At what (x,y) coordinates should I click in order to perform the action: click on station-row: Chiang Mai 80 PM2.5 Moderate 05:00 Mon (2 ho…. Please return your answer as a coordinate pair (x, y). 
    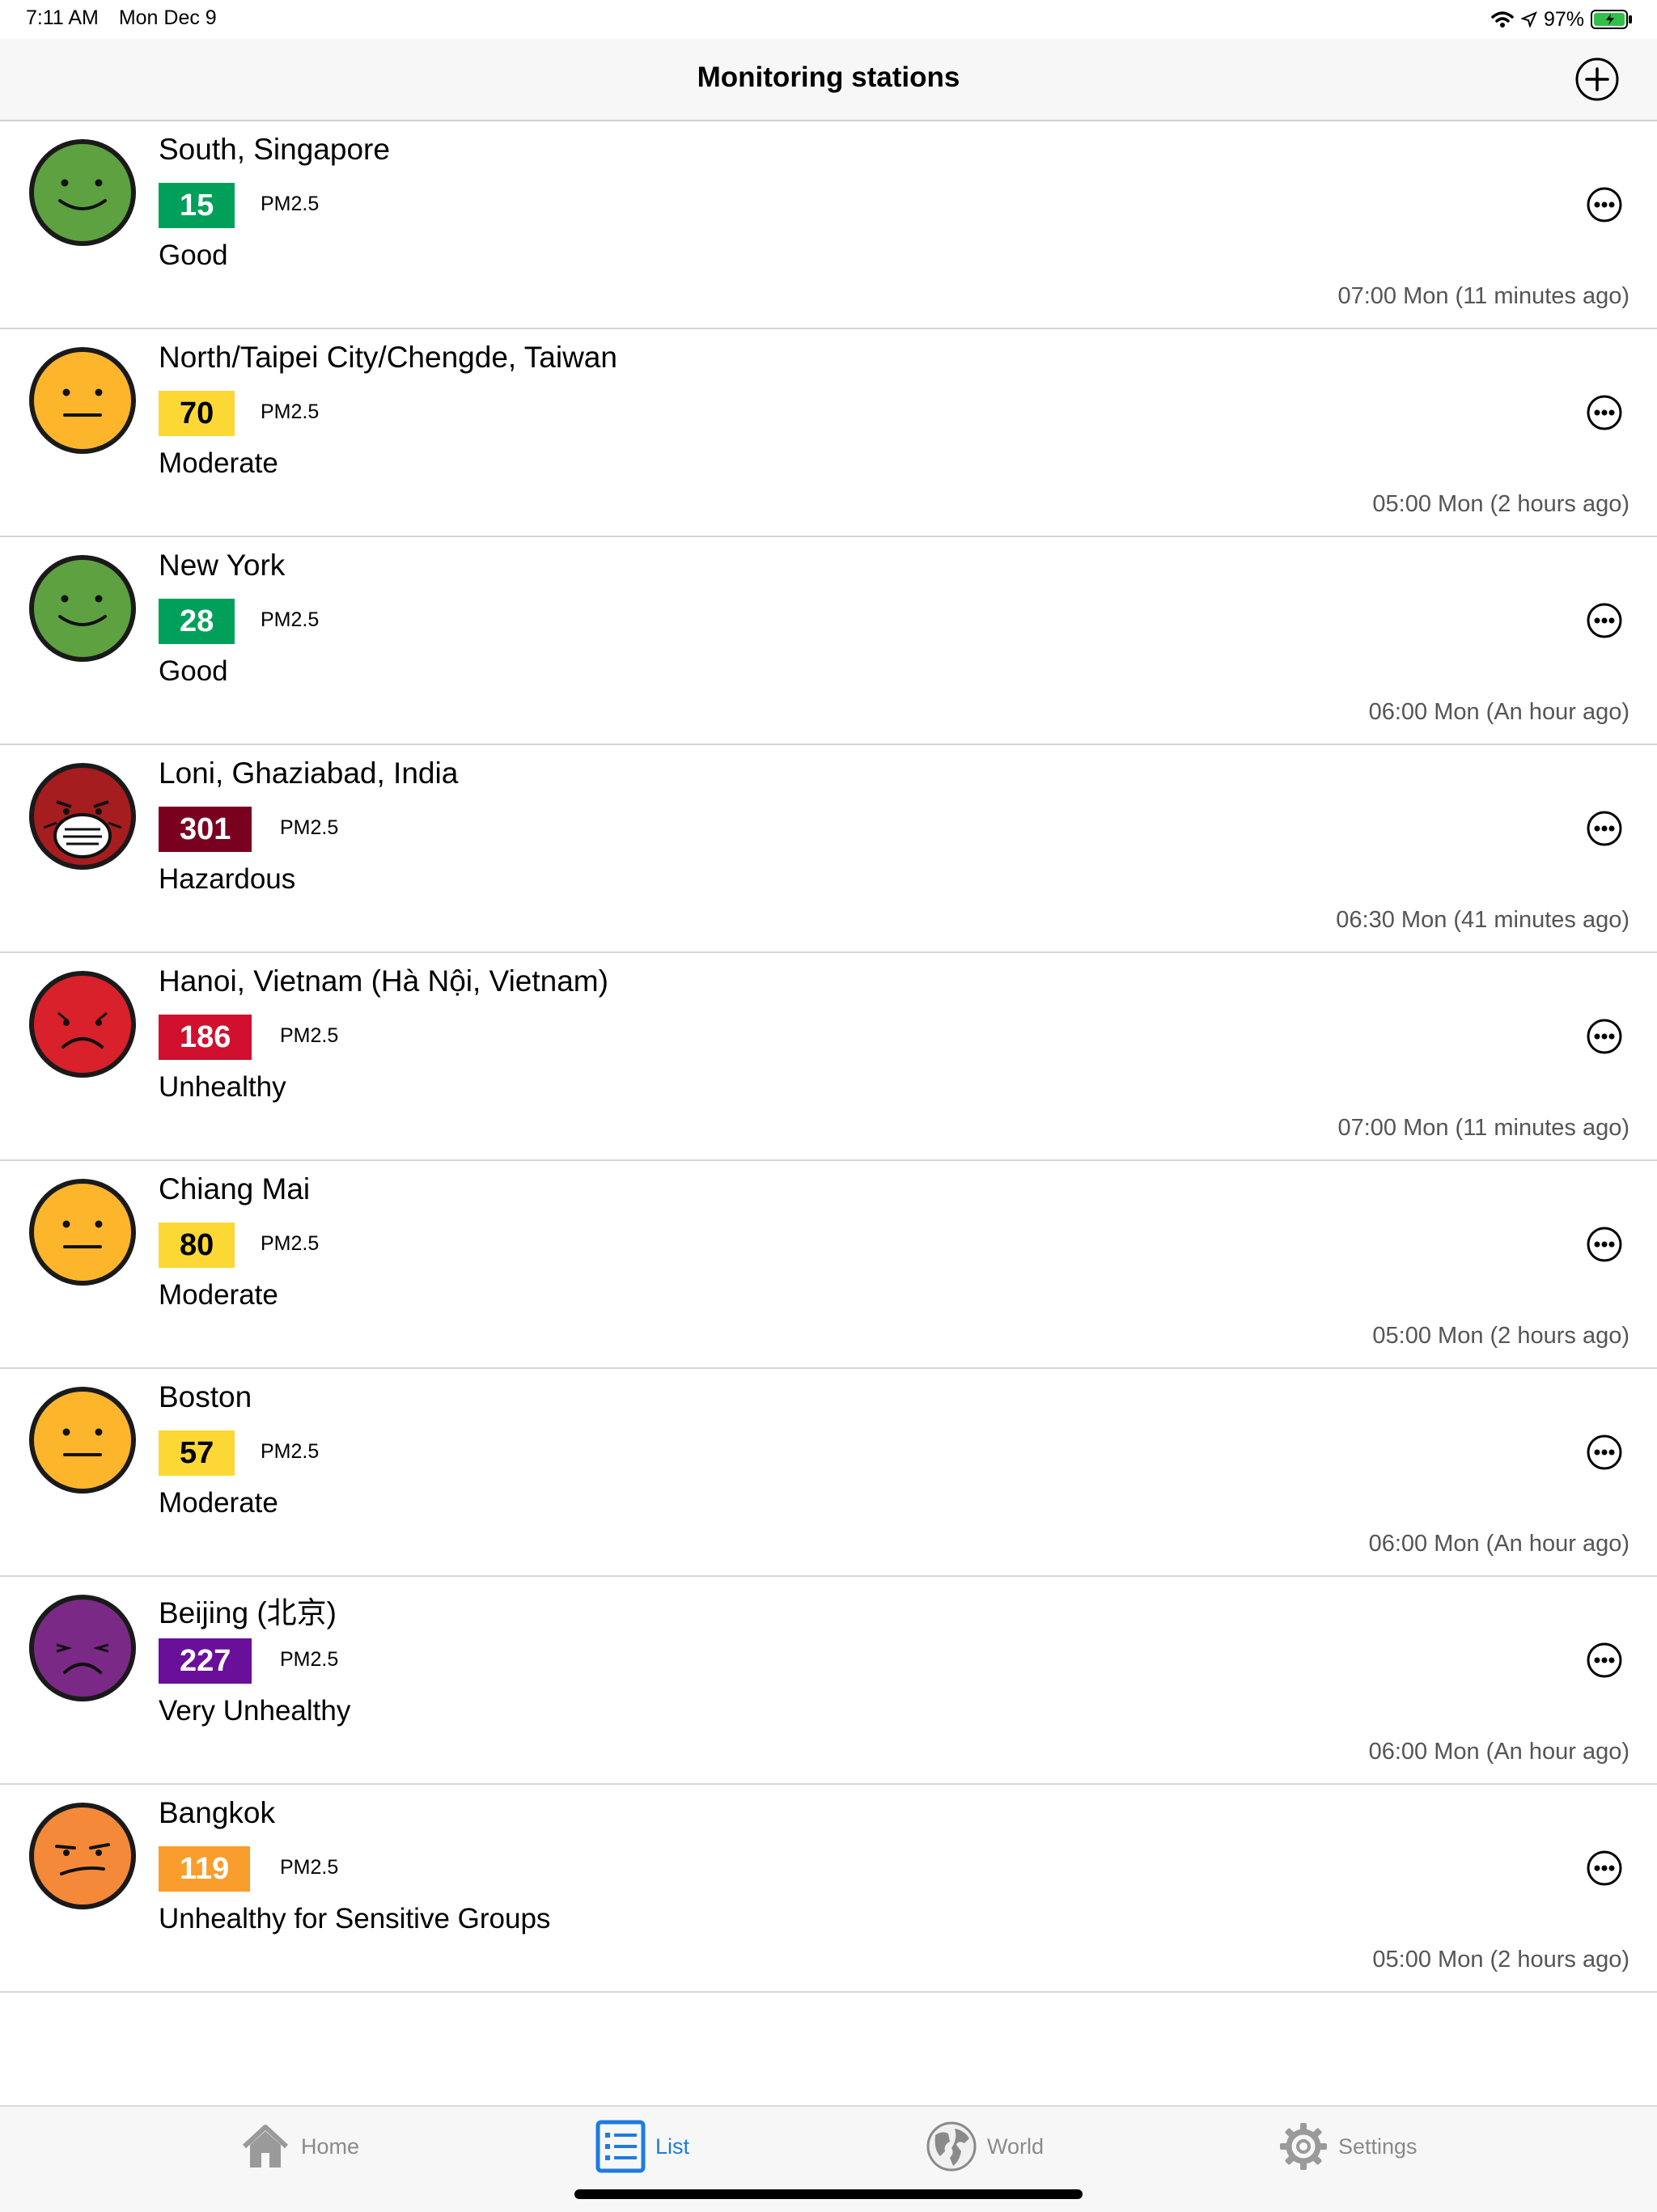
    Looking at the image, I should click on (828, 1265).